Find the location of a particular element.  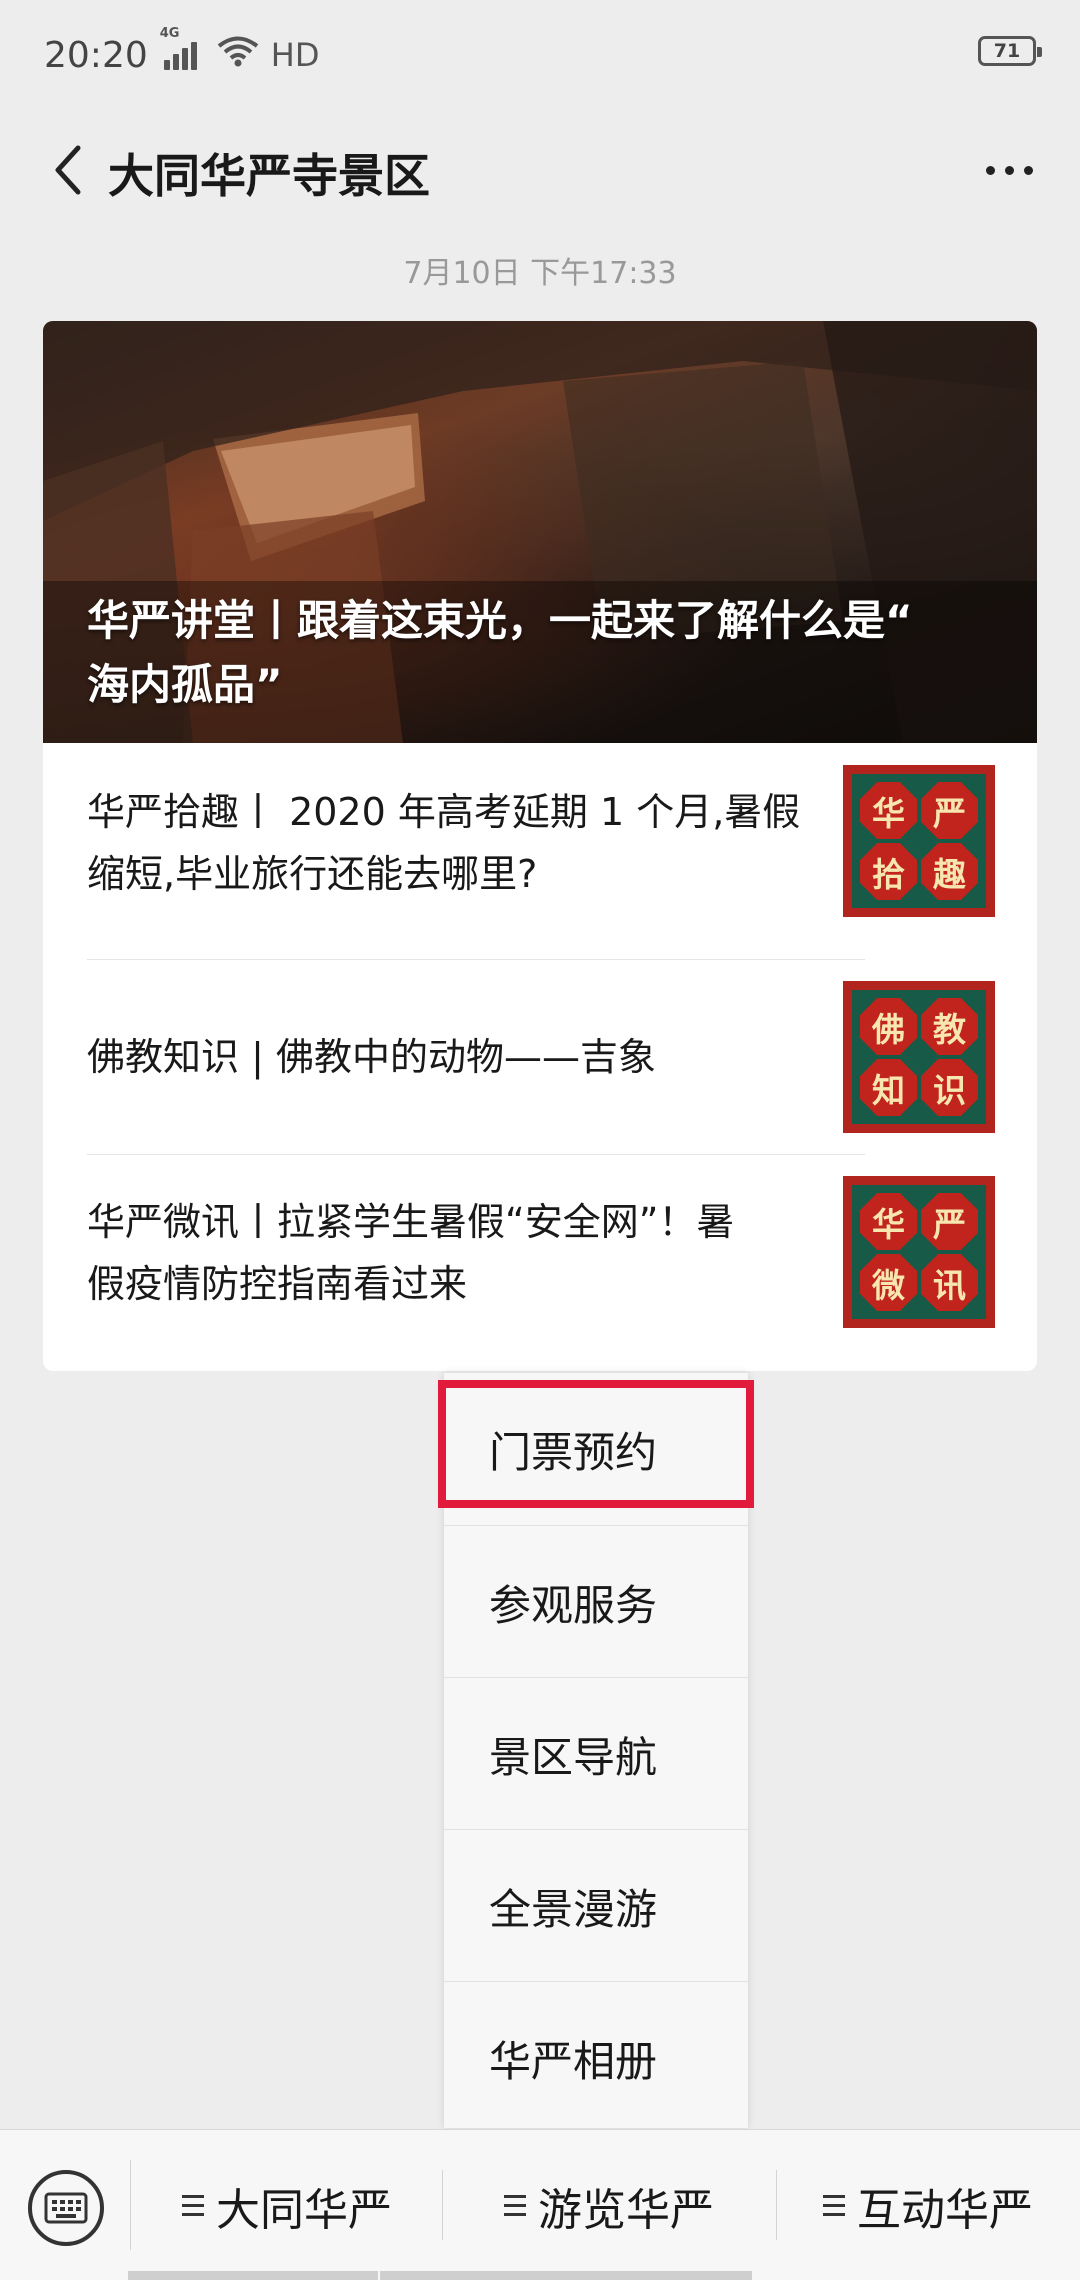

article-title: 华严拾趣丨 2020 年高考延期 1 个月,暑假 缩短,毕业旅行还能去哪里? is located at coordinates (444, 843).